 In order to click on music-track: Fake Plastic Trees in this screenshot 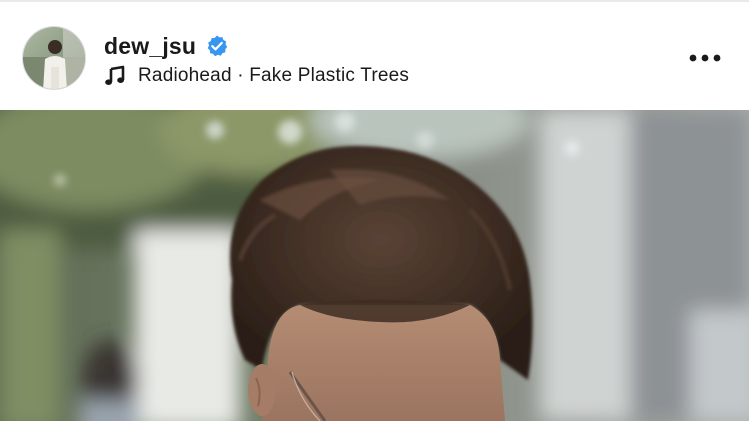, I will do `click(329, 75)`.